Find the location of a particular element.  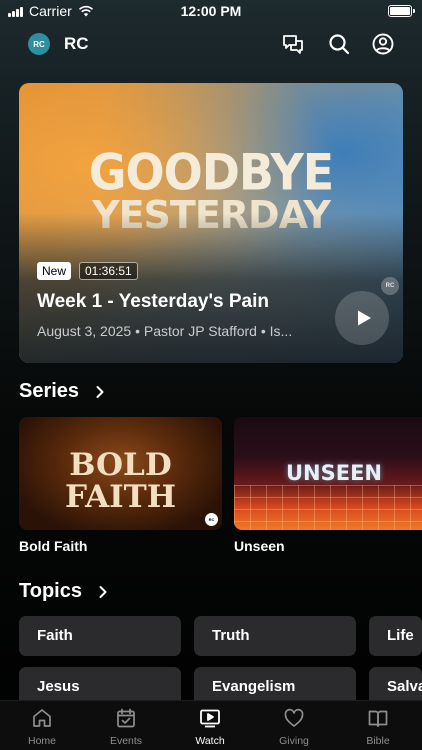

series-art-text: UNSEEN is located at coordinates (334, 473).